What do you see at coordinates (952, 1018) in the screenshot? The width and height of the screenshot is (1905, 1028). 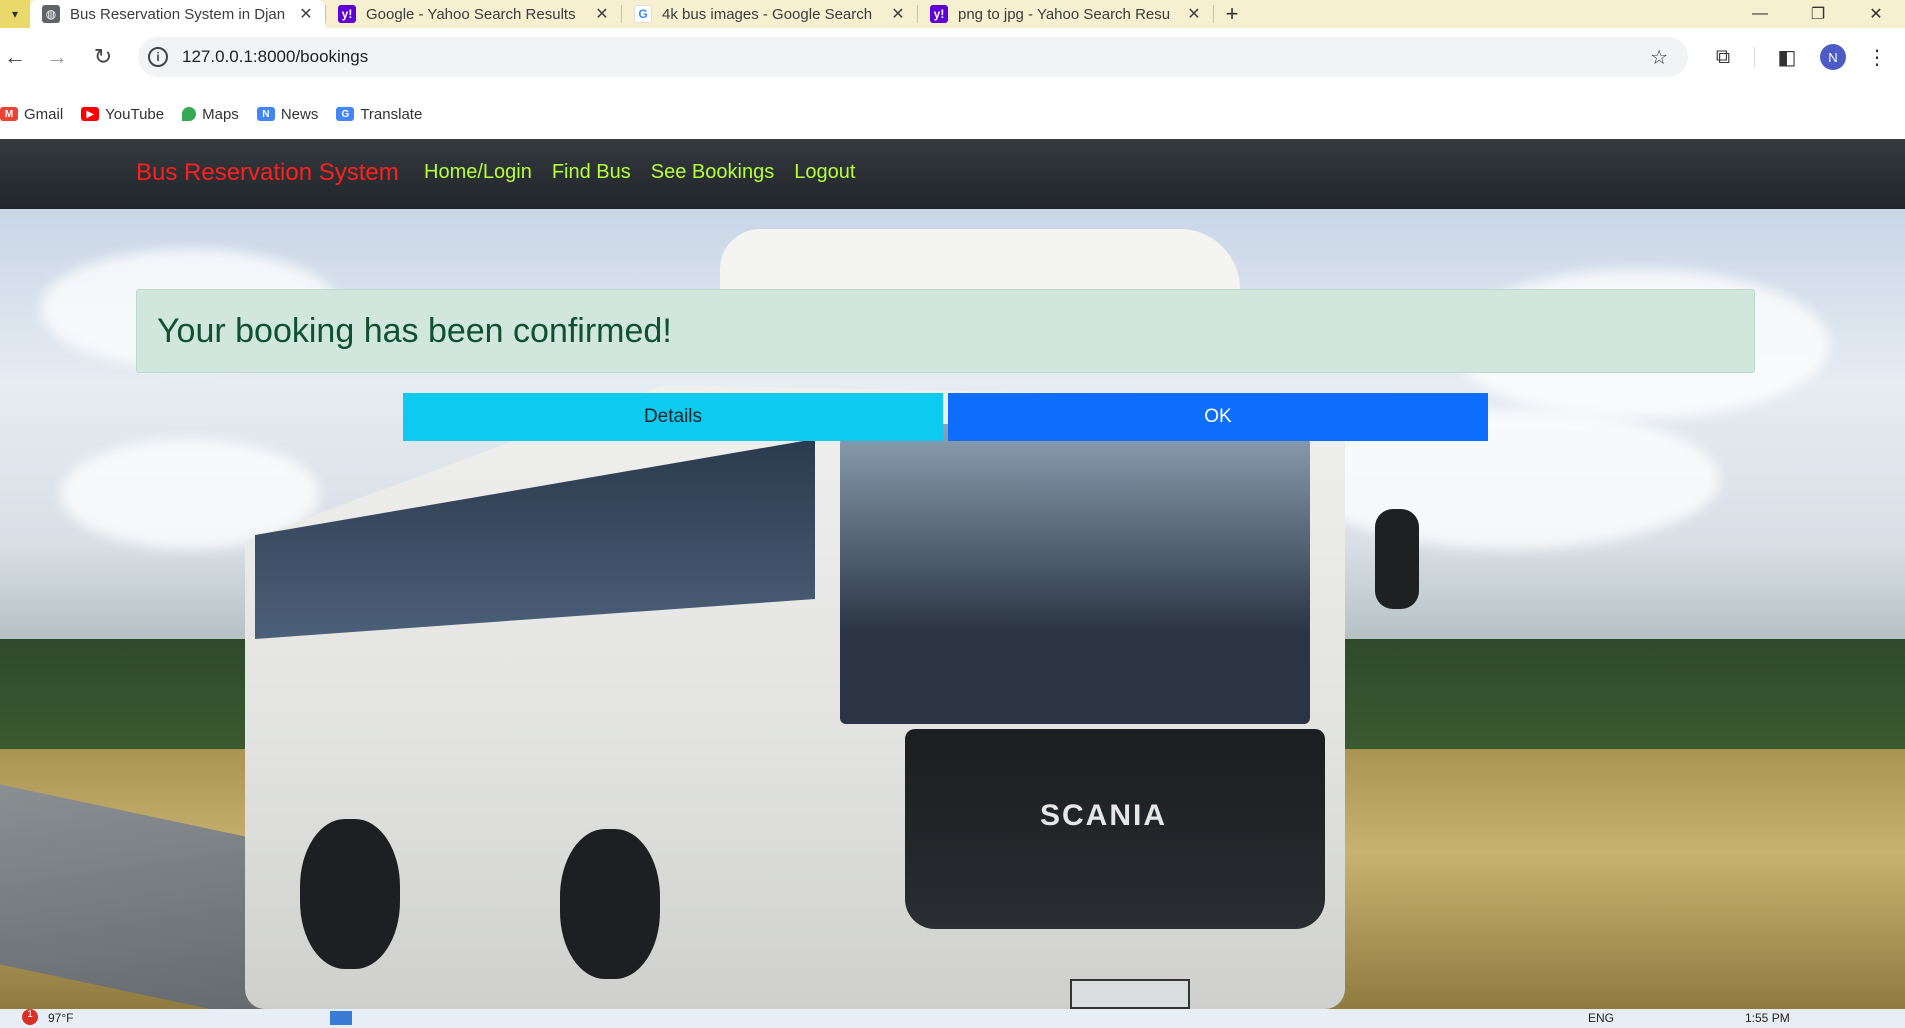 I see `os-taskbar: 1 97°F ENG 1:55 PM` at bounding box center [952, 1018].